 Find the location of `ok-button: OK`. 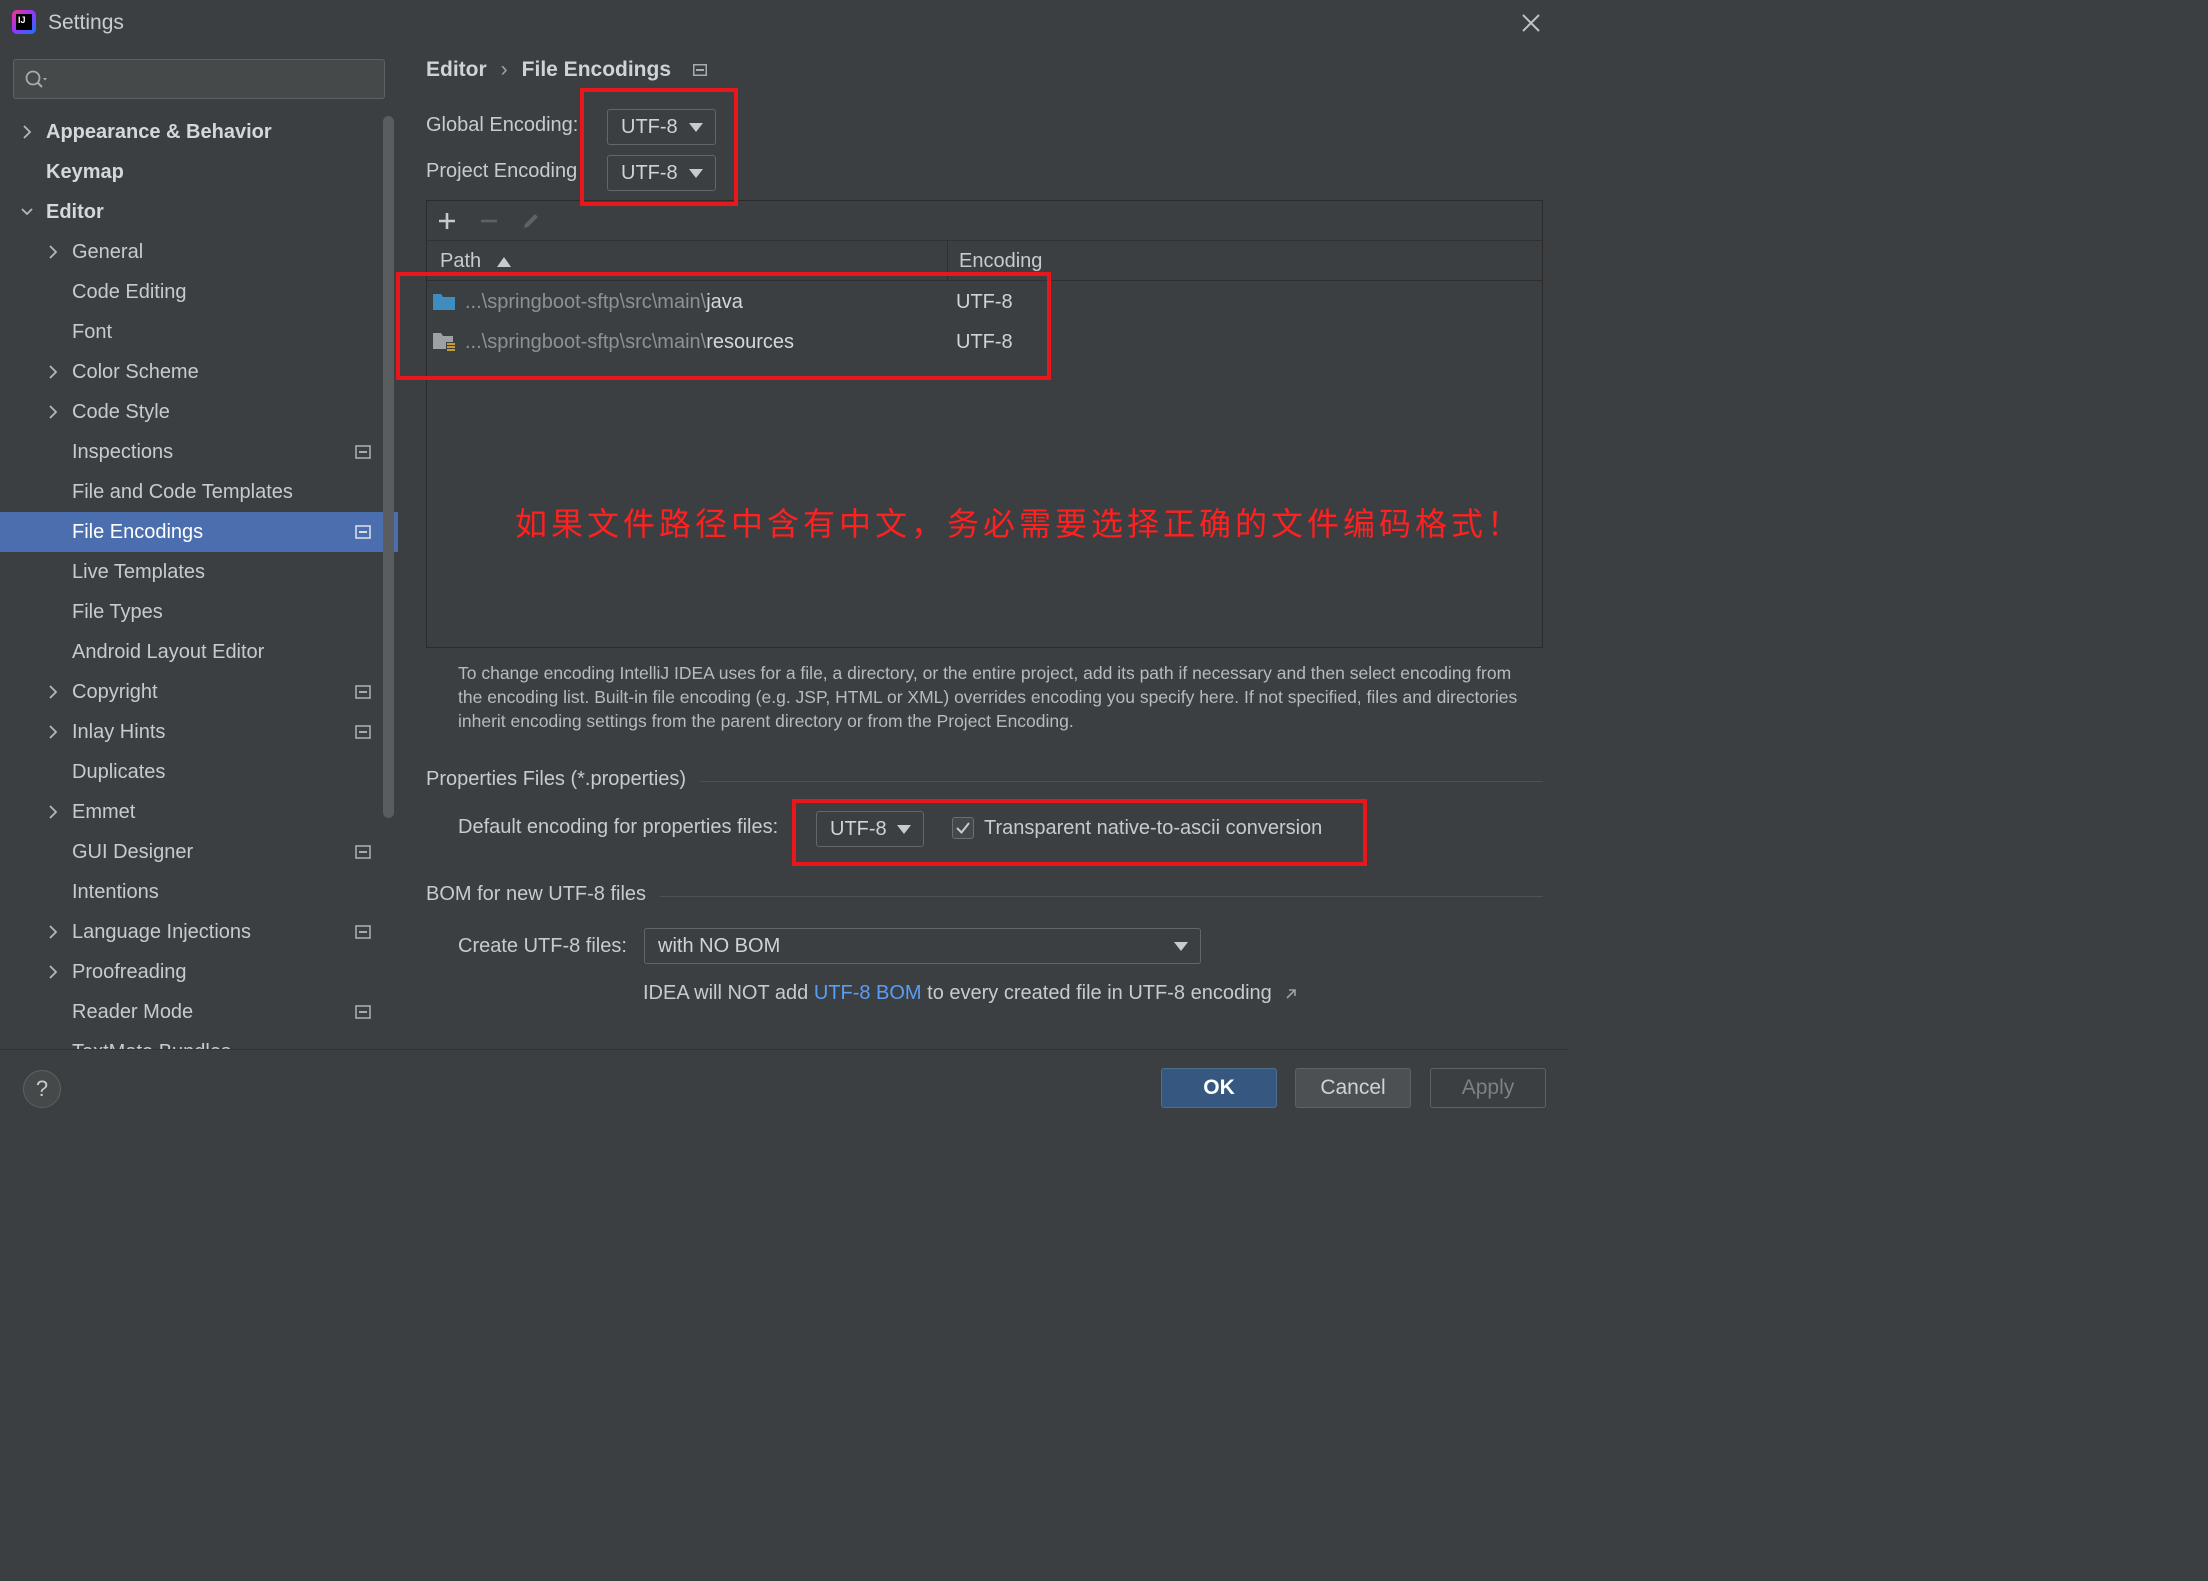

ok-button: OK is located at coordinates (1219, 1088).